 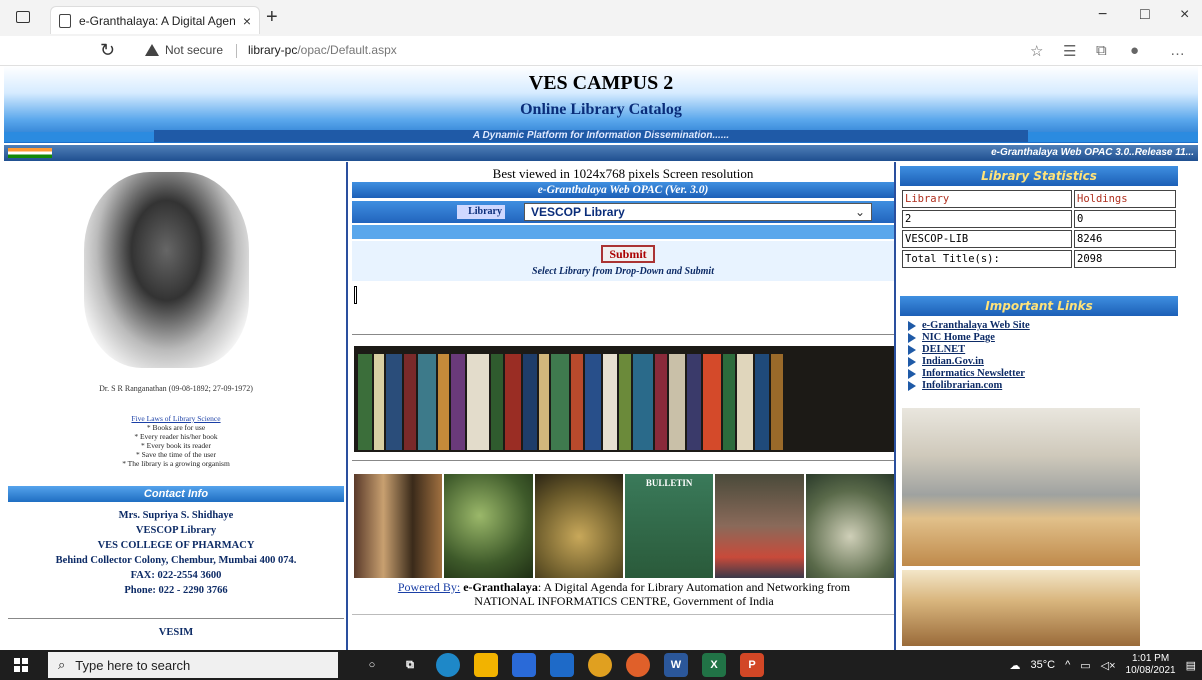 I want to click on refresh-icon: ↻, so click(x=107, y=50).